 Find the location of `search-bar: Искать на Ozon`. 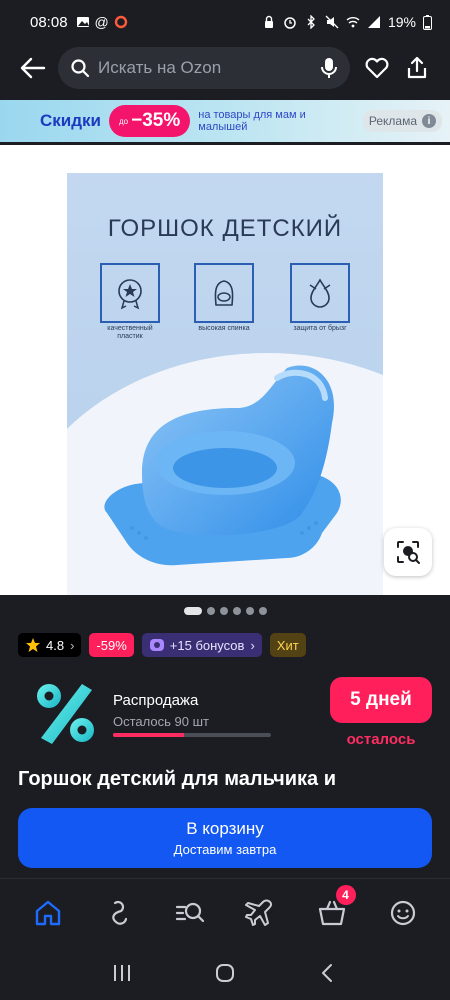

search-bar: Искать на Ozon is located at coordinates (204, 68).